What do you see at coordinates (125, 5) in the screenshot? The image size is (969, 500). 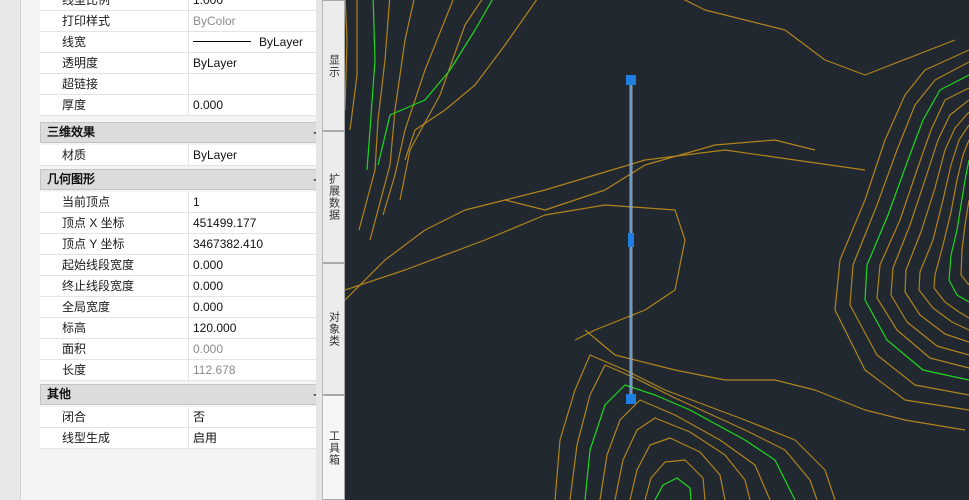 I see `property-name: 线型比例` at bounding box center [125, 5].